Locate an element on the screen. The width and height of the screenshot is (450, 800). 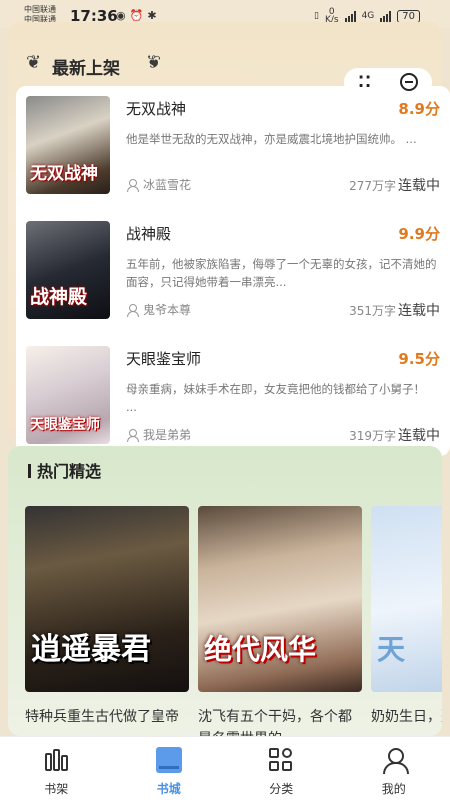
book-author: 冰蓝雪花 is located at coordinates (158, 184).